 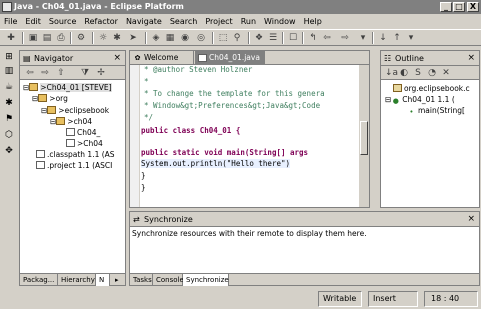 I want to click on navigator-header: ▤ Navigator ×, so click(x=72, y=58).